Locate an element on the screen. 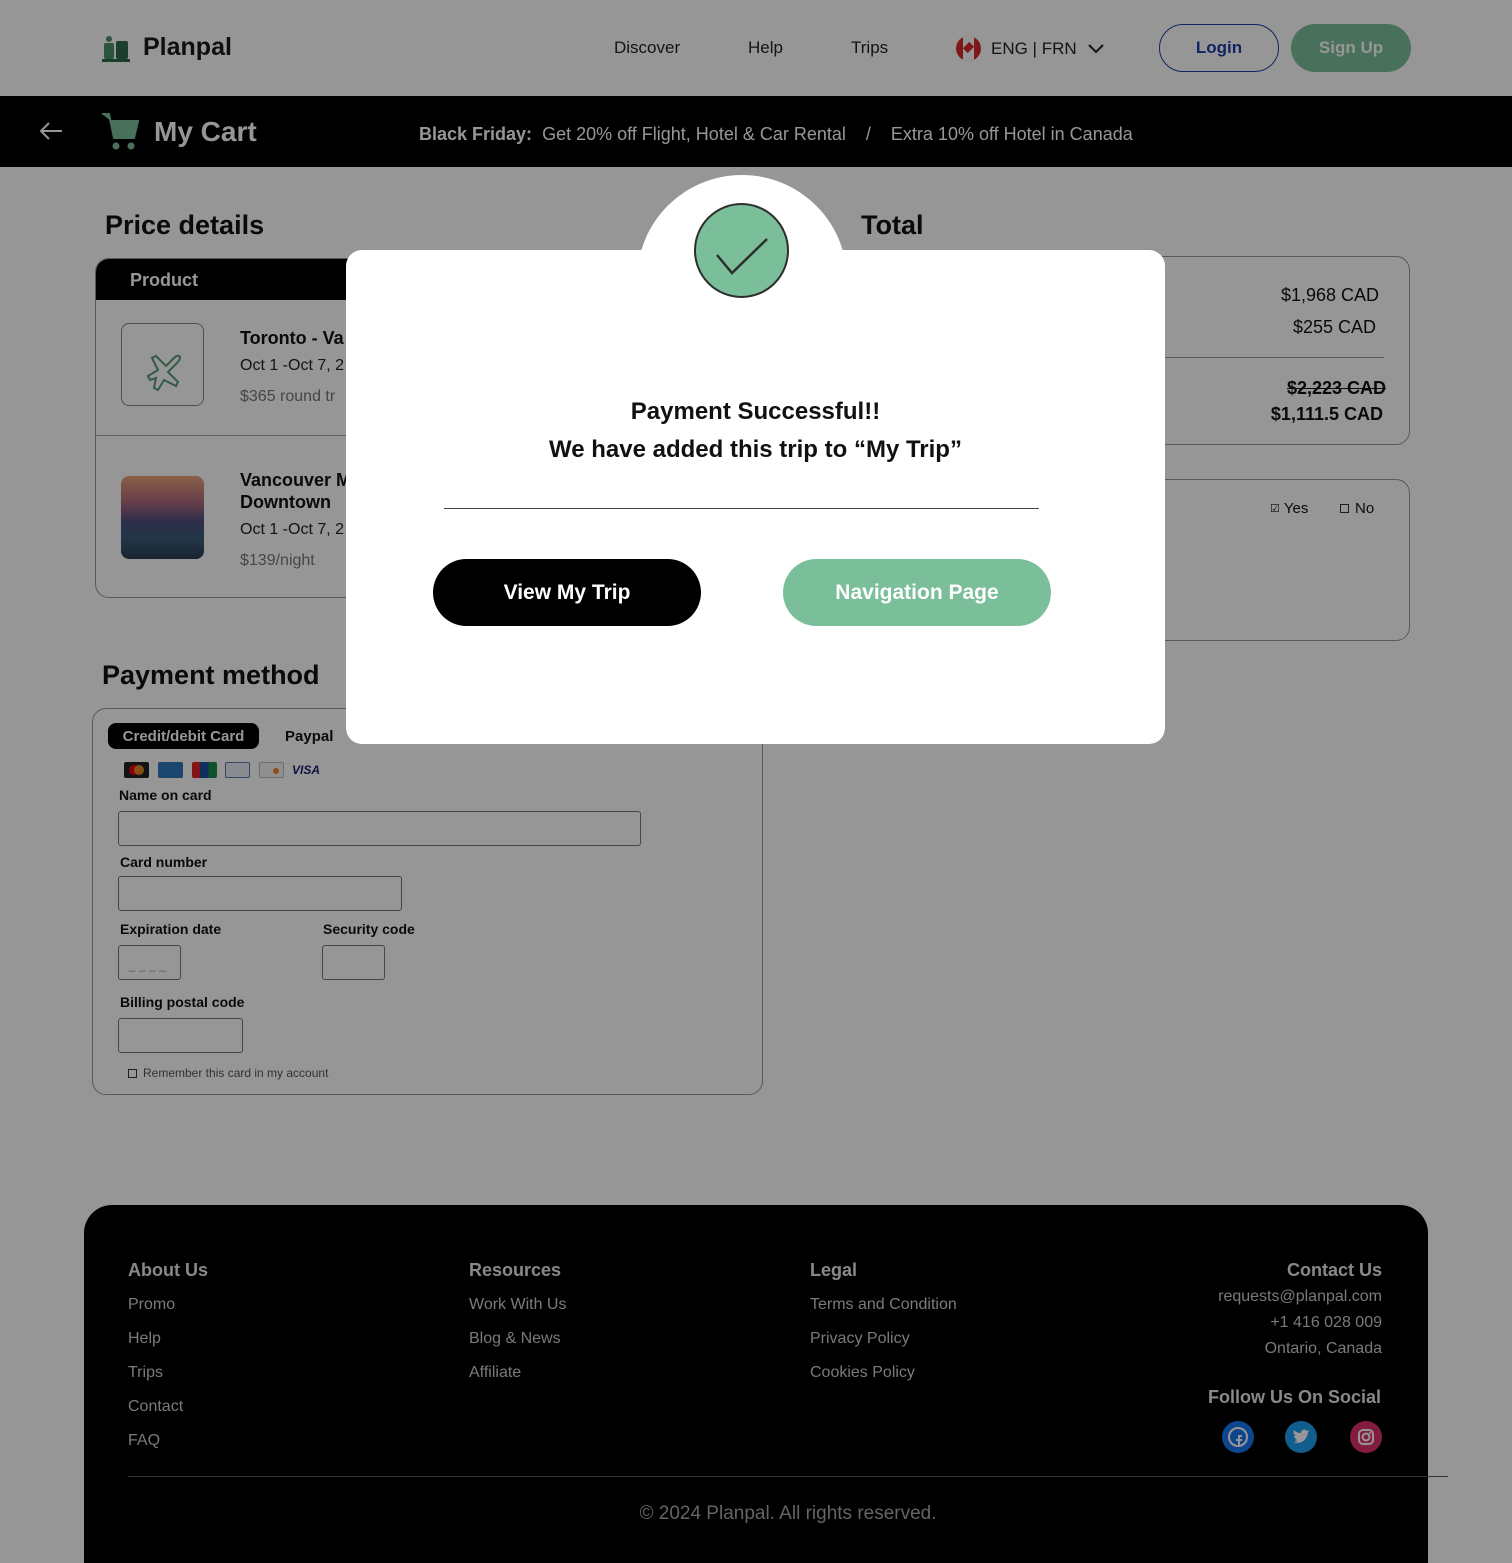 The image size is (1512, 1563). modal-divider is located at coordinates (741, 508).